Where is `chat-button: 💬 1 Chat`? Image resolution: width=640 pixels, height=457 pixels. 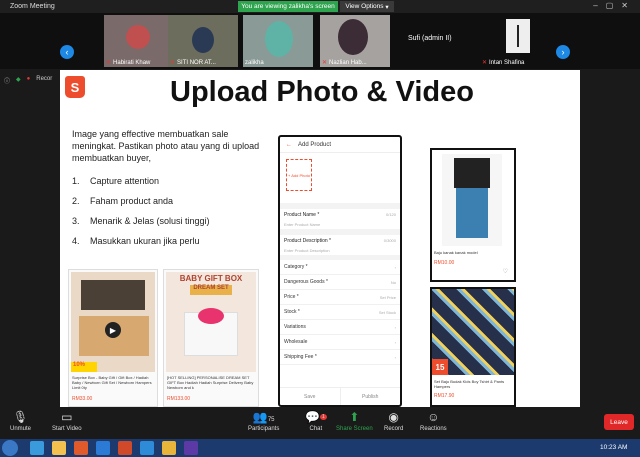 chat-button: 💬 1 Chat is located at coordinates (316, 421).